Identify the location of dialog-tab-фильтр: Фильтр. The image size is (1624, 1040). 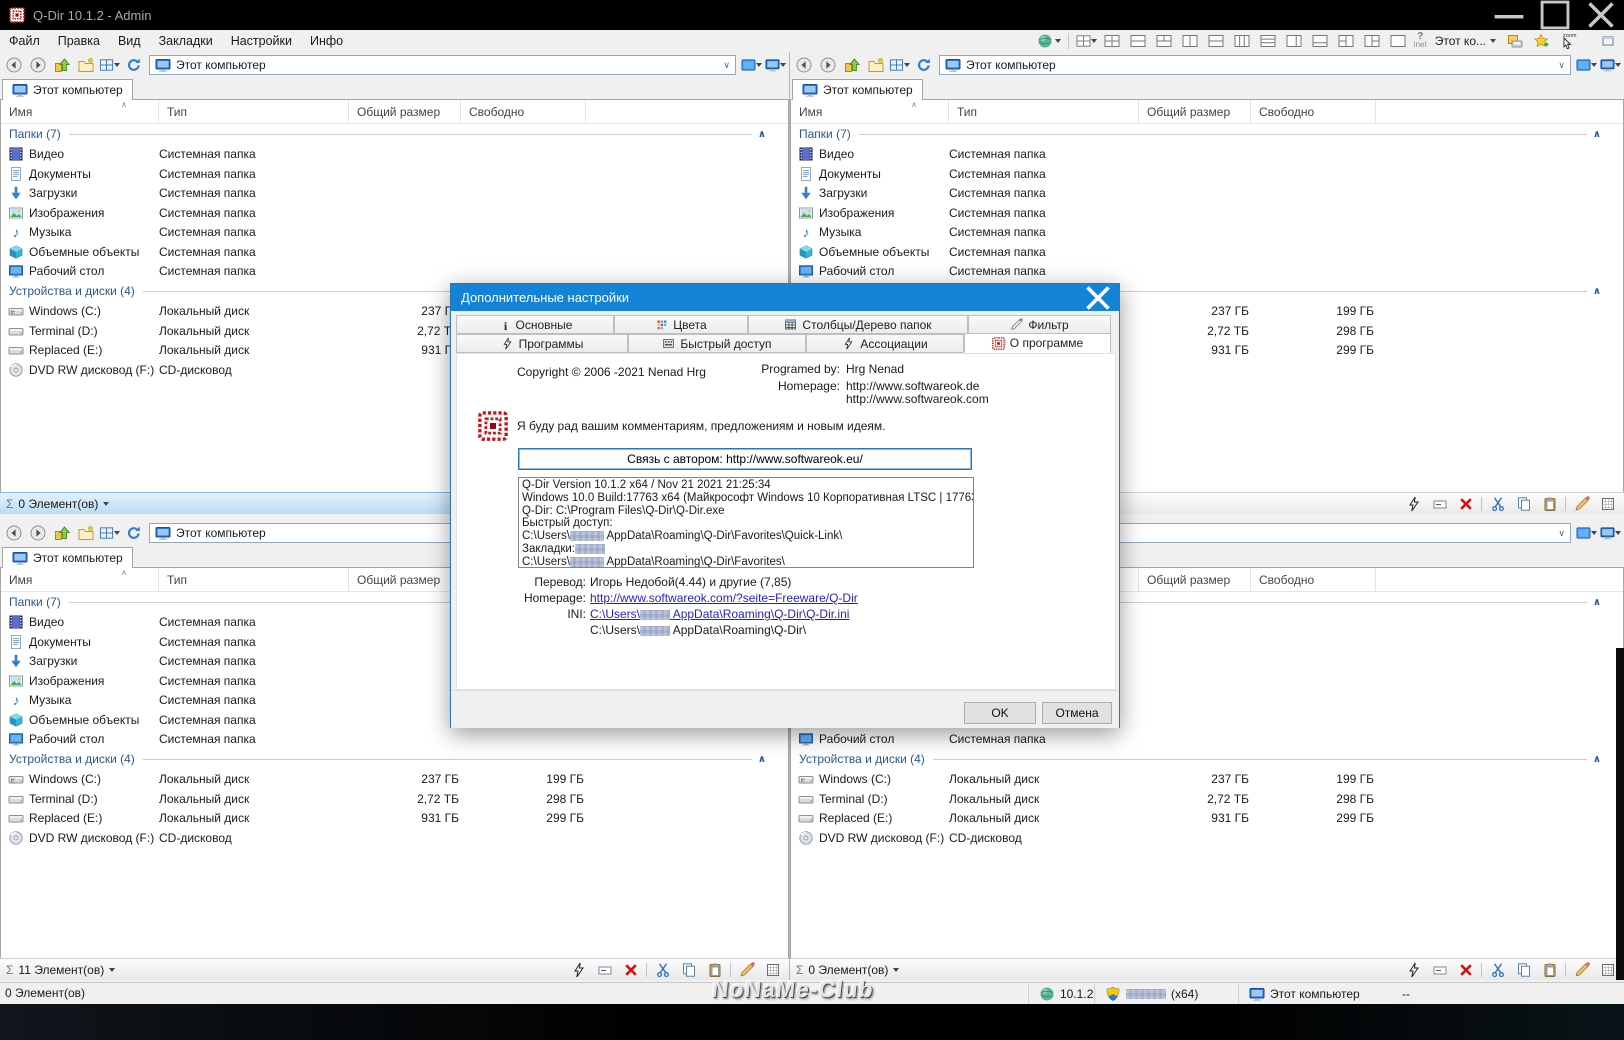
(1039, 324).